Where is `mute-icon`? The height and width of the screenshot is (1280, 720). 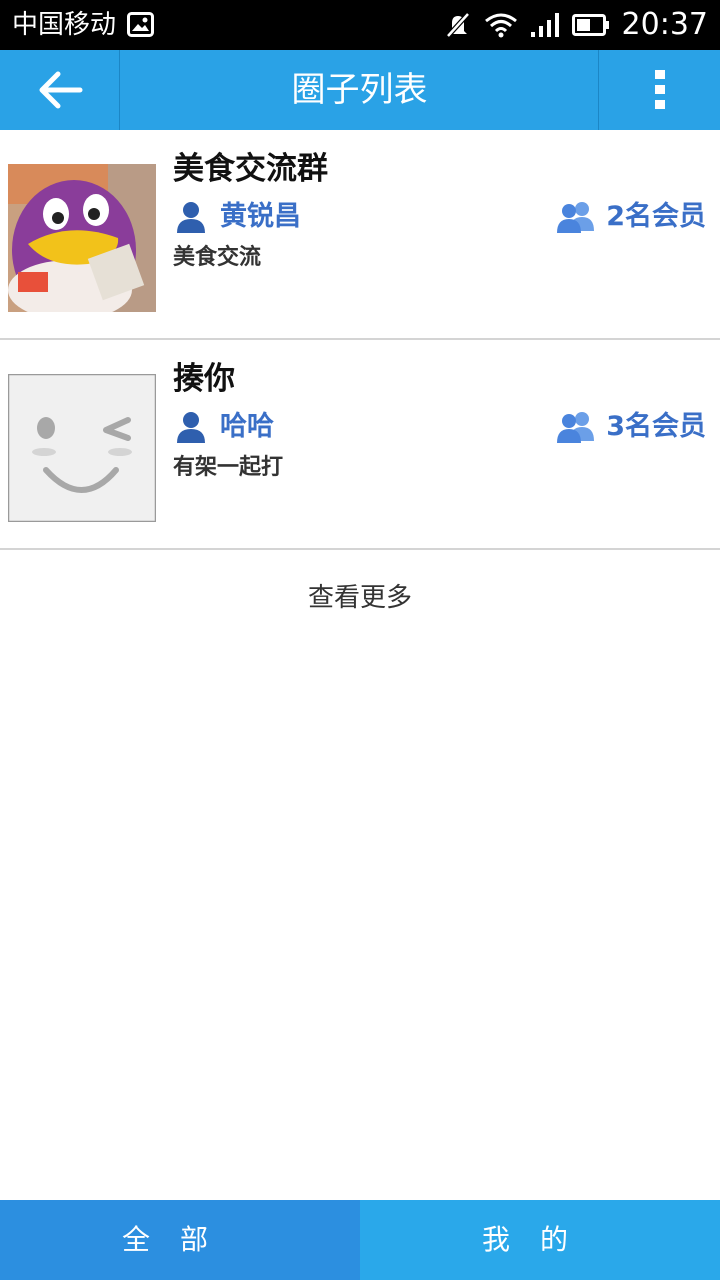
mute-icon is located at coordinates (457, 25).